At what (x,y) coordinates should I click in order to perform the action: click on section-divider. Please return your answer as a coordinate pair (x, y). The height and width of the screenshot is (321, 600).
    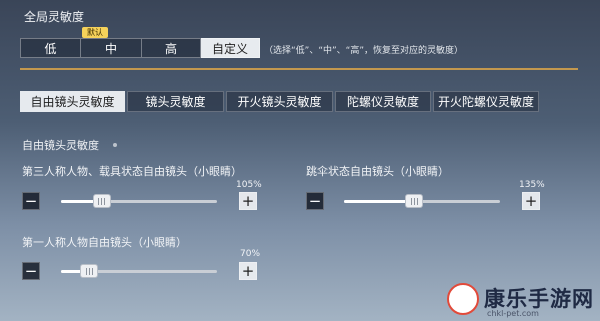
    Looking at the image, I should click on (299, 69).